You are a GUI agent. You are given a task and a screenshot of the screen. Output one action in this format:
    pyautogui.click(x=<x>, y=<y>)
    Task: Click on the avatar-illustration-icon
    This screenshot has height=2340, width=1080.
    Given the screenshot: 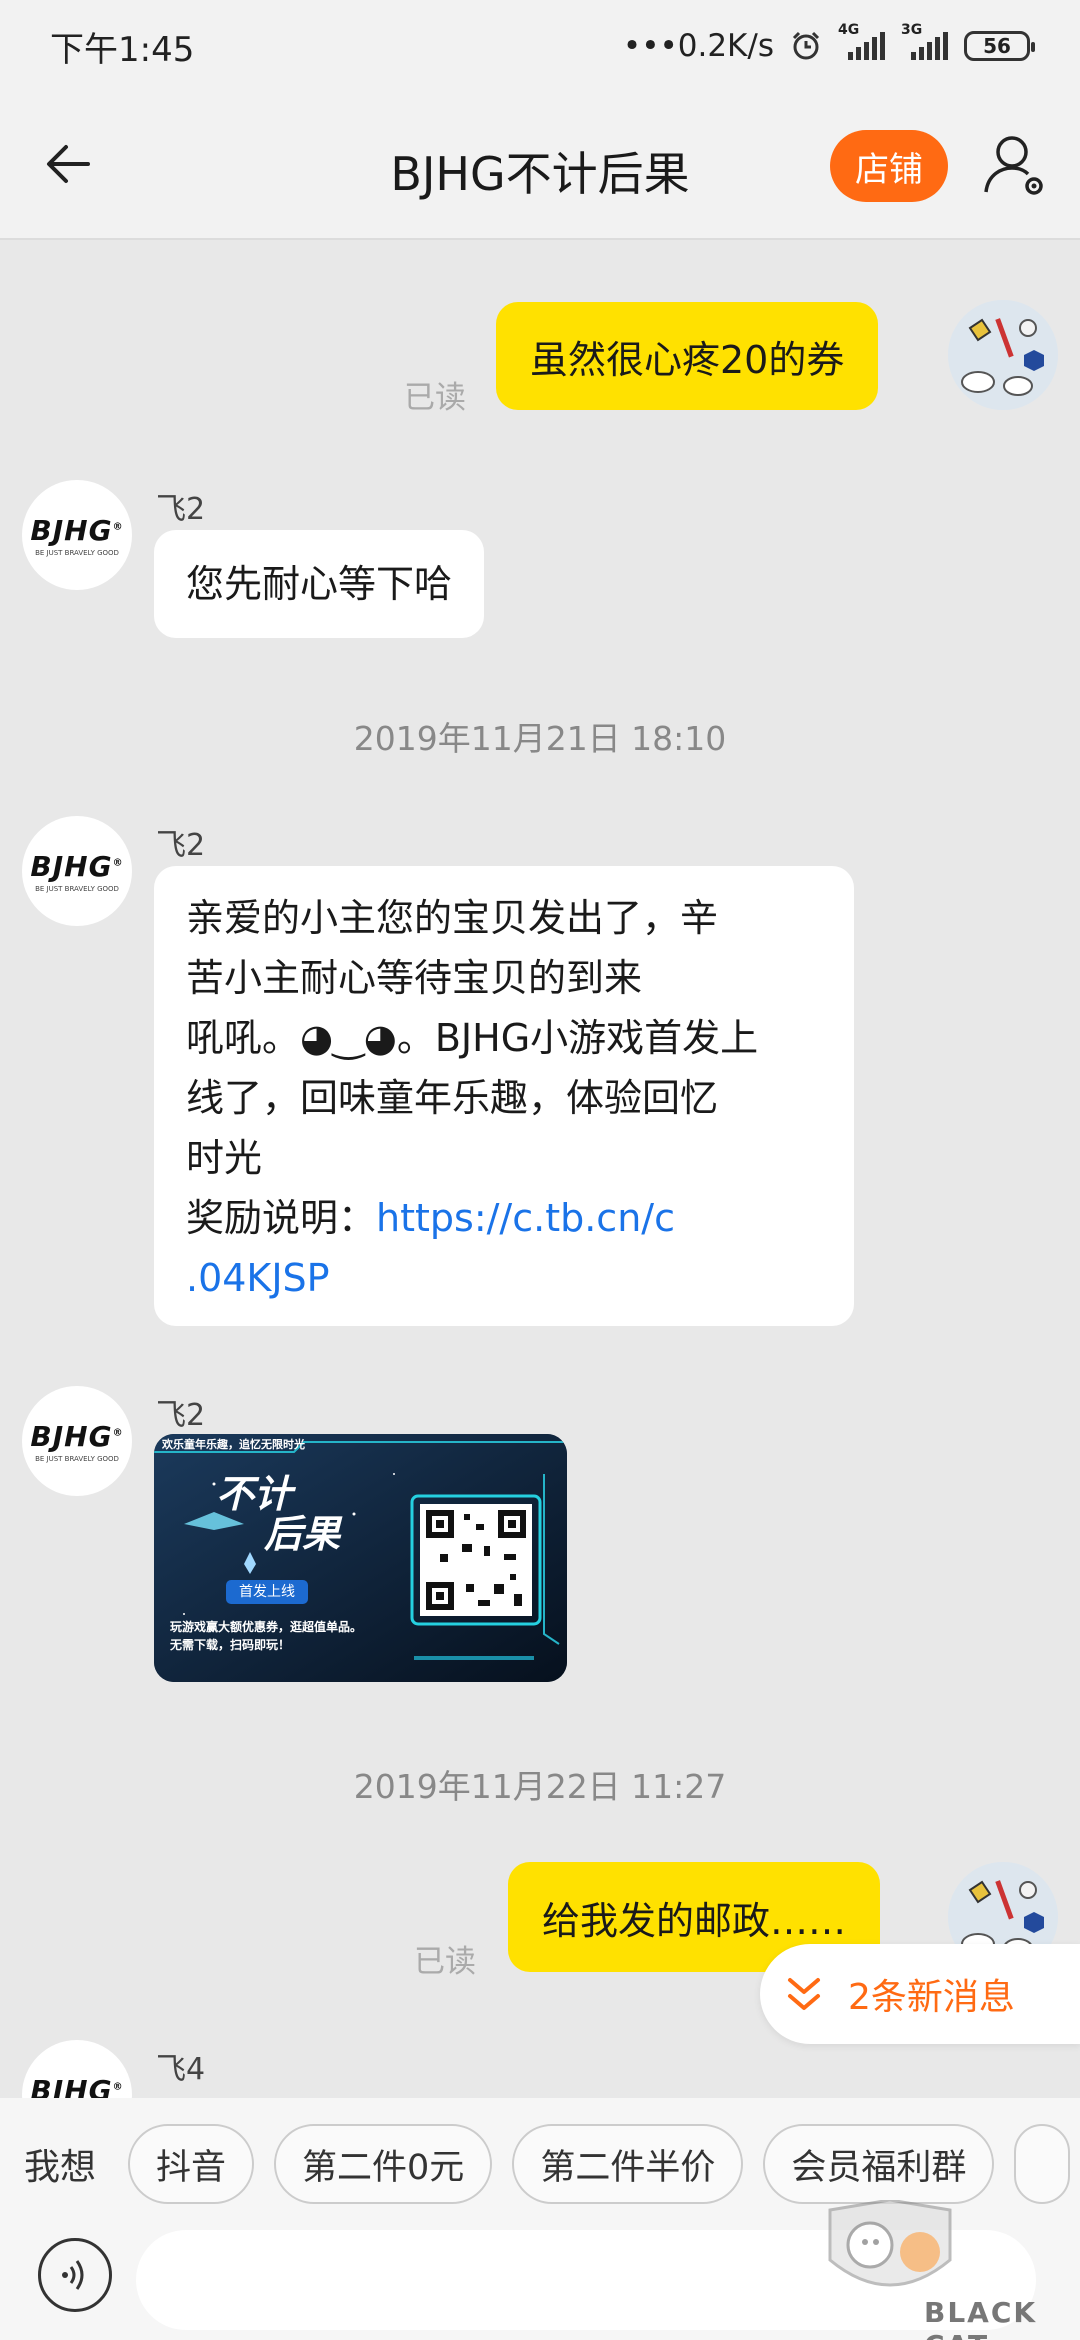 What is the action you would take?
    pyautogui.click(x=1003, y=355)
    